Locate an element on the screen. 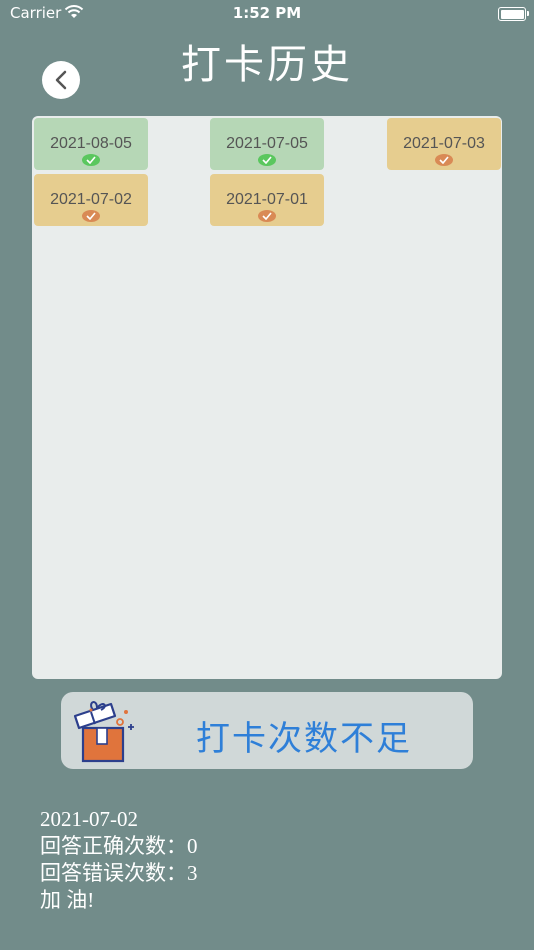 The width and height of the screenshot is (534, 950). summary-correct-count: 回答正确次数：0 is located at coordinates (119, 846).